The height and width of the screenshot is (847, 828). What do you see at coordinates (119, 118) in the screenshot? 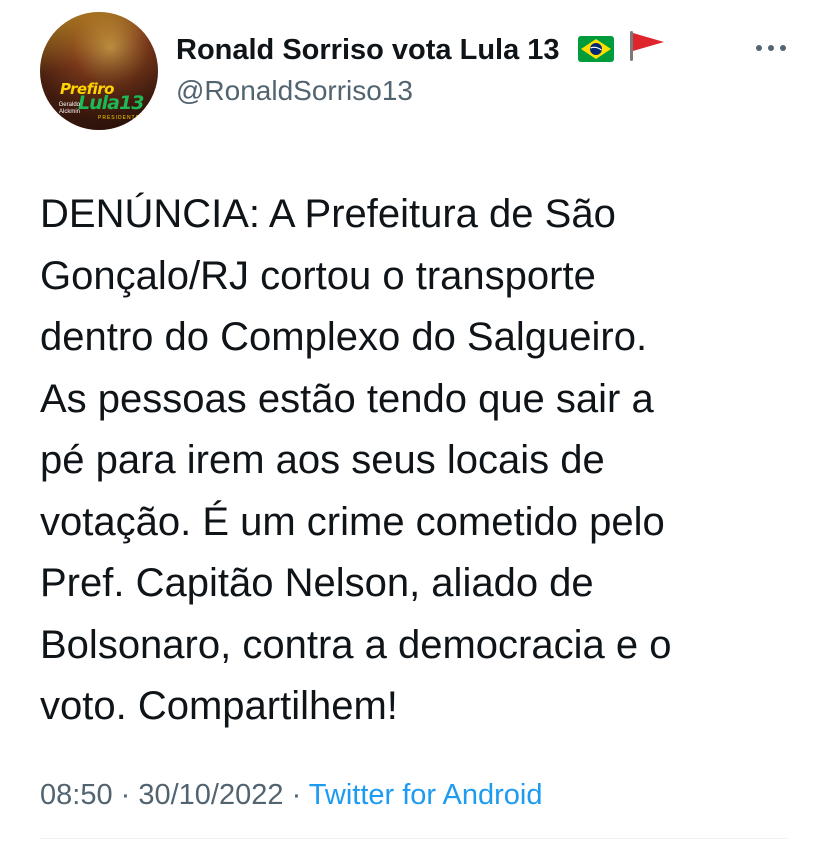
I see `avatar-logo-text-4: PRESIDENTE` at bounding box center [119, 118].